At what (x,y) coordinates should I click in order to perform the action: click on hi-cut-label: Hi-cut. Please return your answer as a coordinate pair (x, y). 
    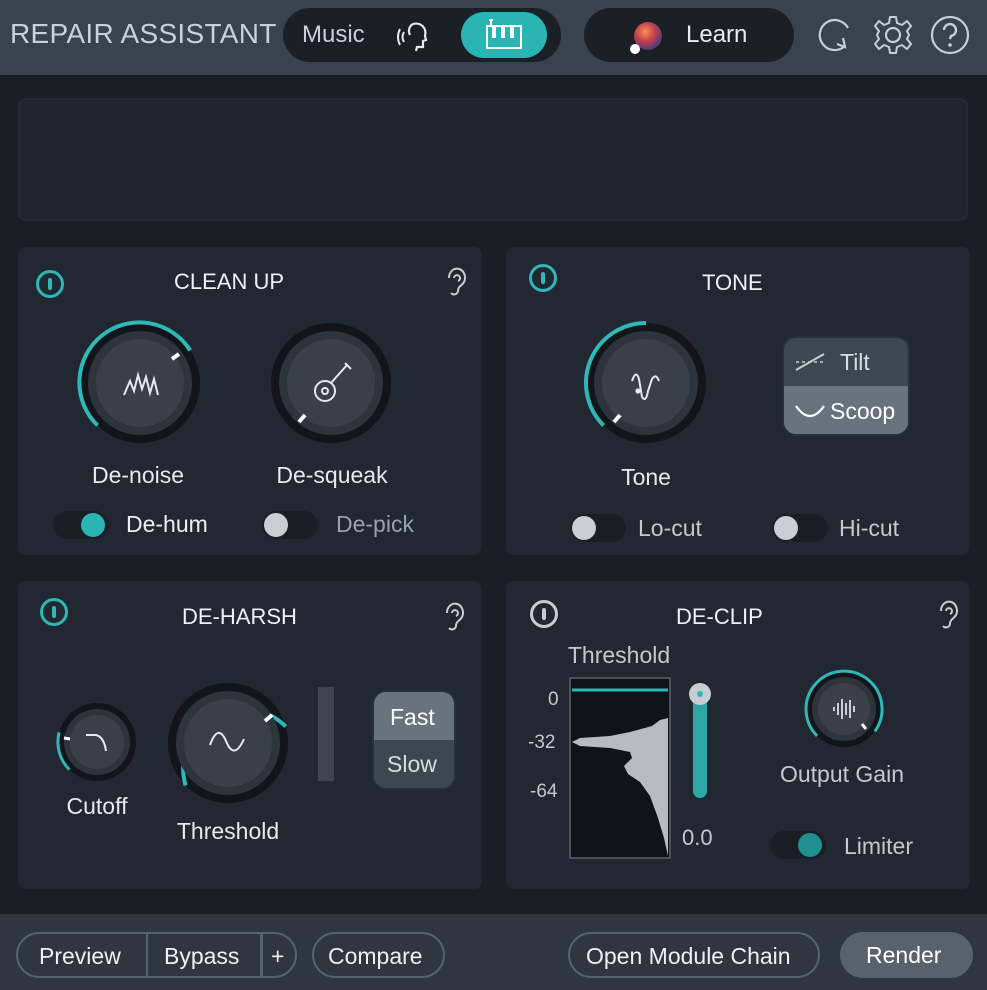
    Looking at the image, I should click on (869, 528).